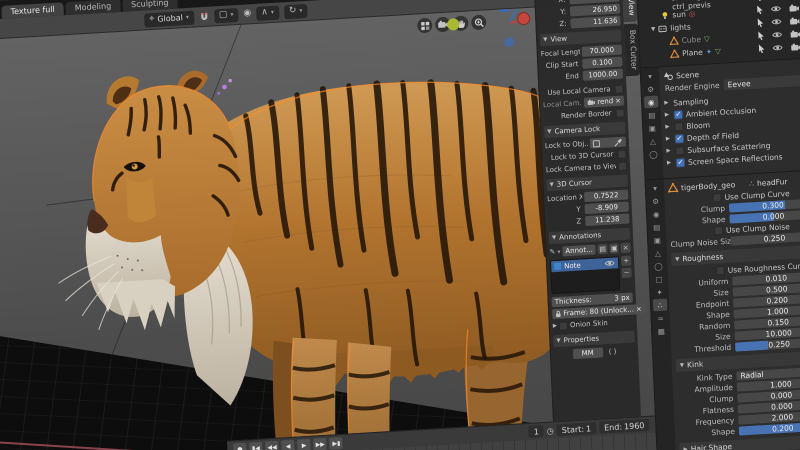 This screenshot has width=800, height=450. What do you see at coordinates (247, 13) in the screenshot?
I see `proportional-editing-icon: ◉` at bounding box center [247, 13].